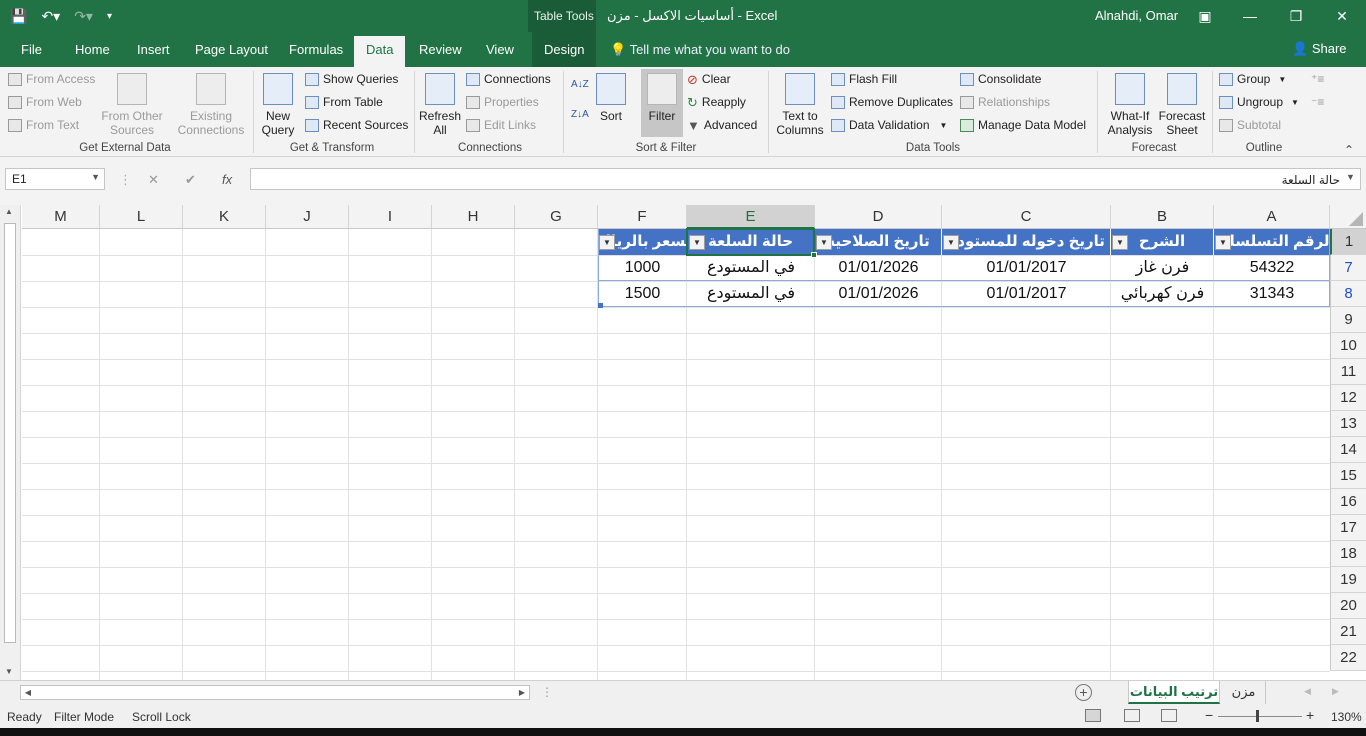 The width and height of the screenshot is (1366, 736). Describe the element at coordinates (224, 217) in the screenshot. I see `column-header-k: K` at that location.